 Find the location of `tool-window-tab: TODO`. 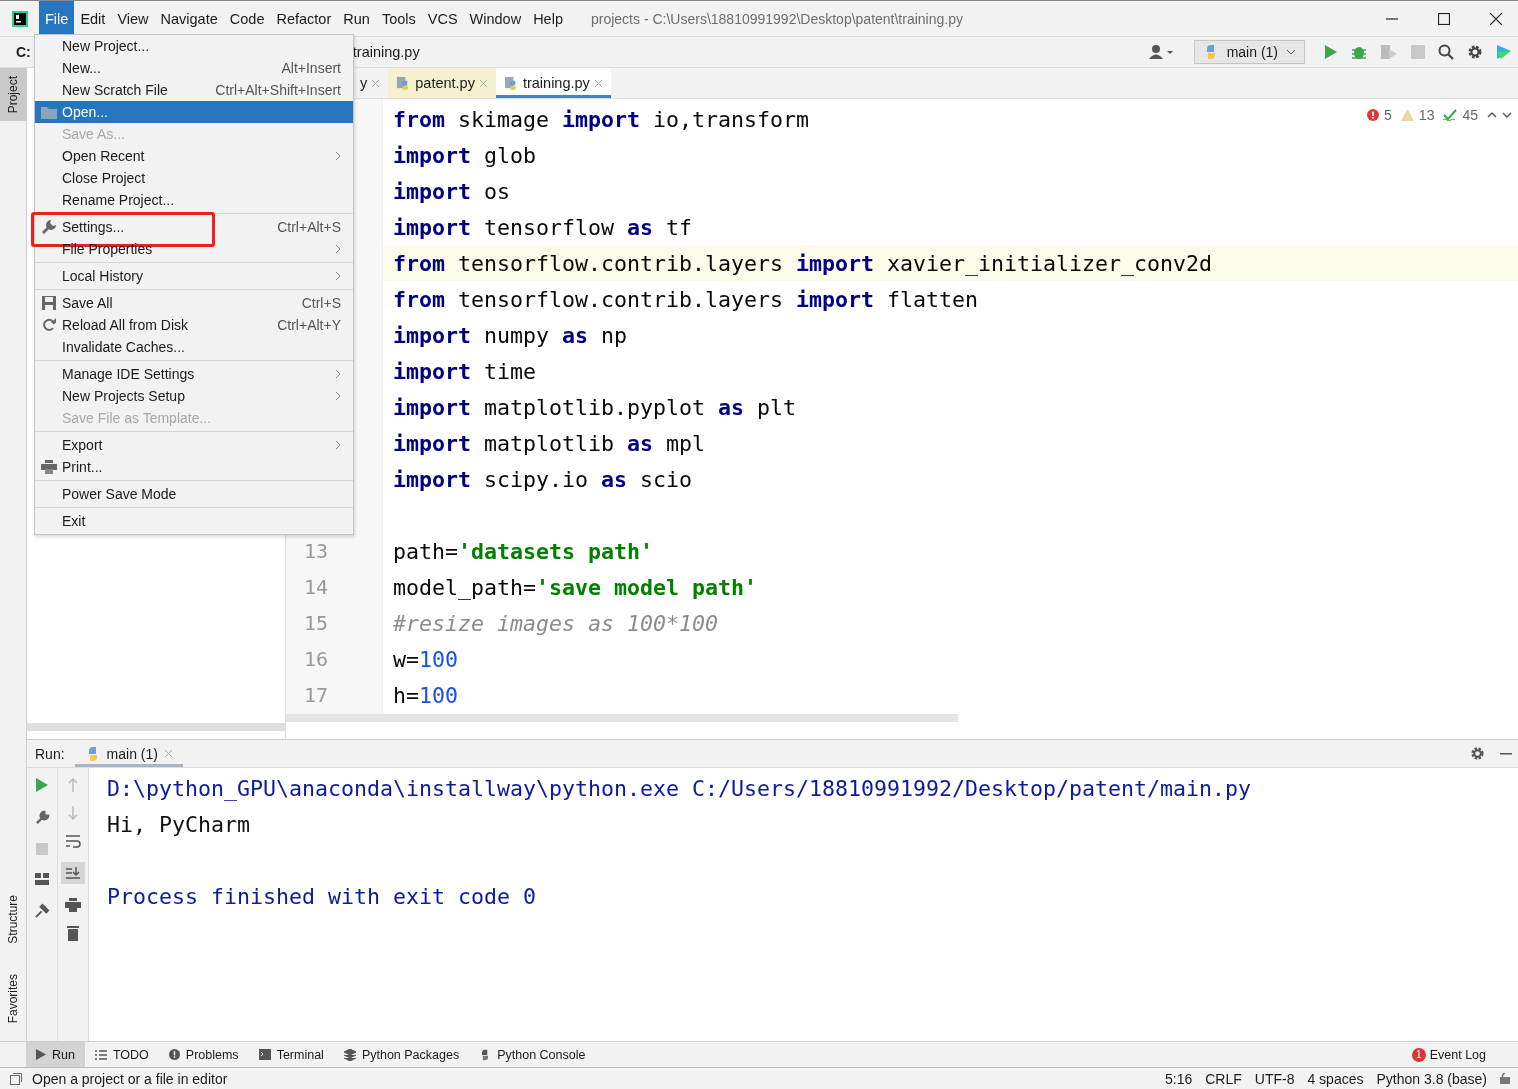

tool-window-tab: TODO is located at coordinates (121, 1054).